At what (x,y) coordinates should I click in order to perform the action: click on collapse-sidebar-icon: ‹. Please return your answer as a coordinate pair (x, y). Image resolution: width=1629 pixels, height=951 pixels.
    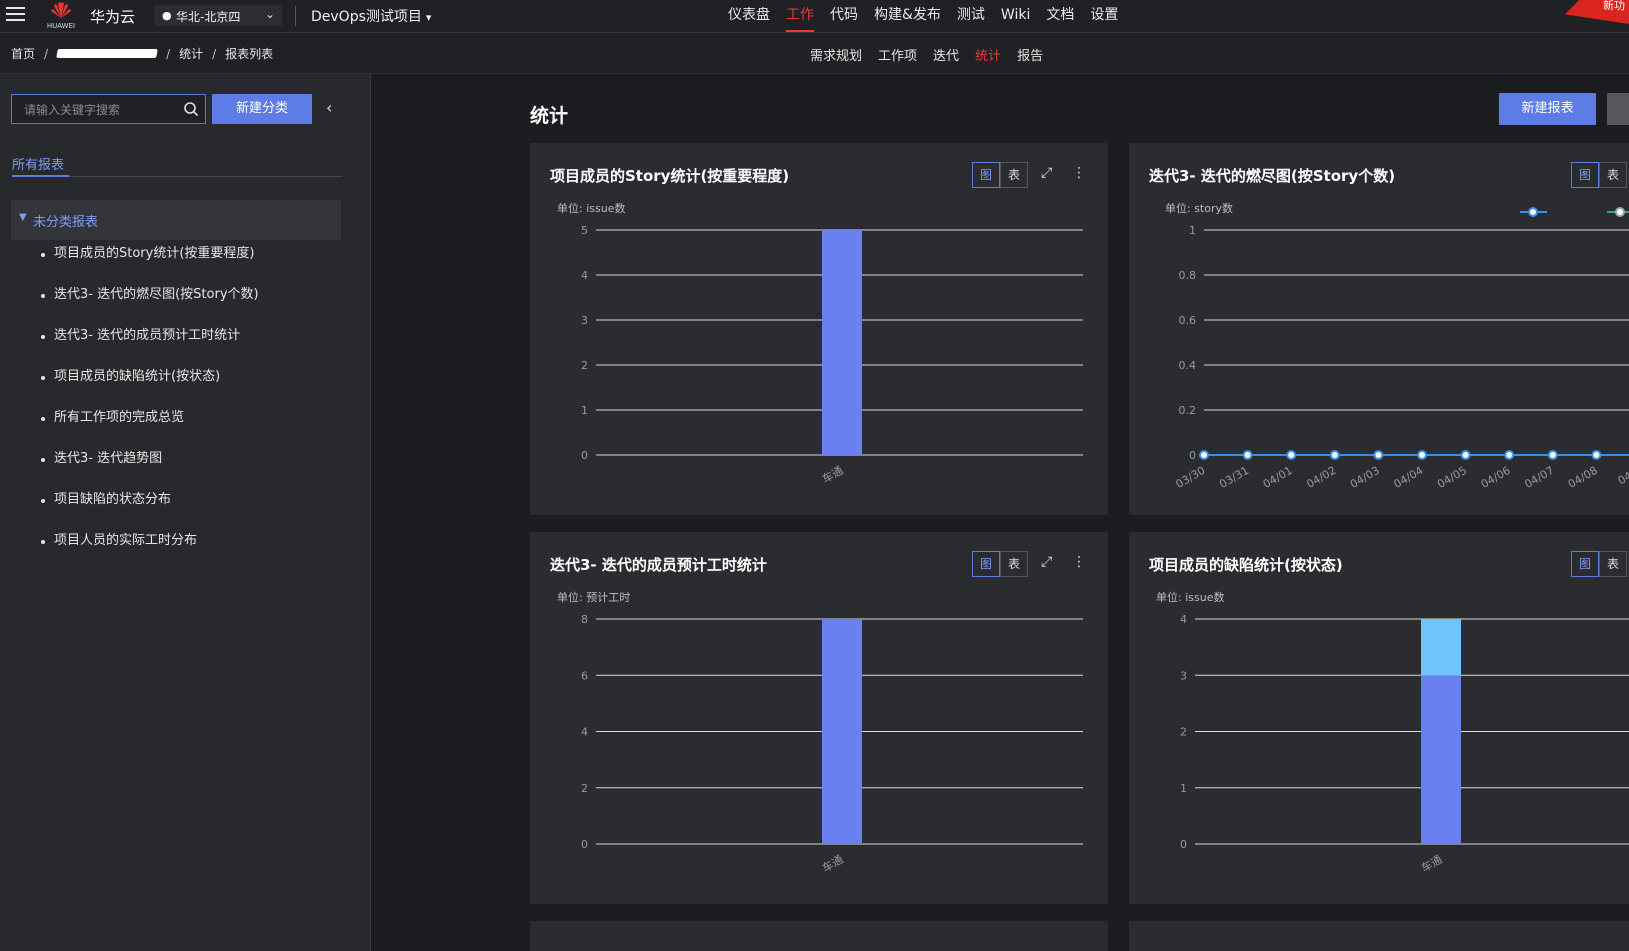
    Looking at the image, I should click on (329, 107).